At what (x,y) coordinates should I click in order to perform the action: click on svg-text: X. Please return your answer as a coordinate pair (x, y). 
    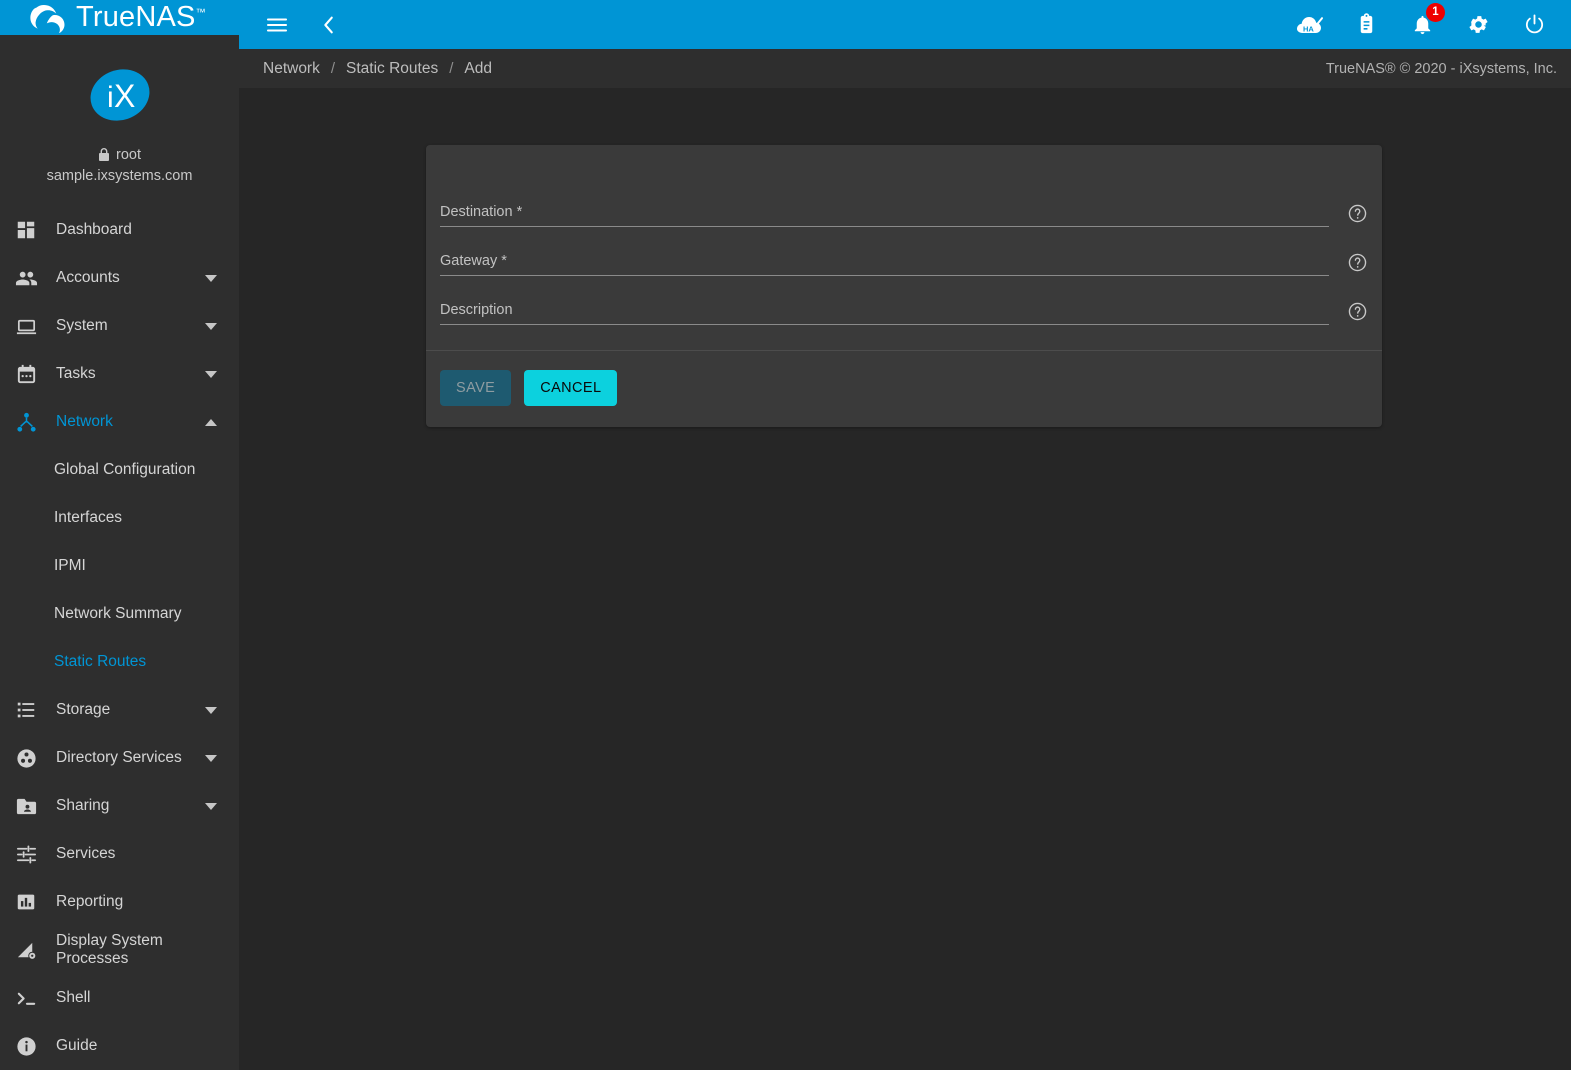
    Looking at the image, I should click on (124, 96).